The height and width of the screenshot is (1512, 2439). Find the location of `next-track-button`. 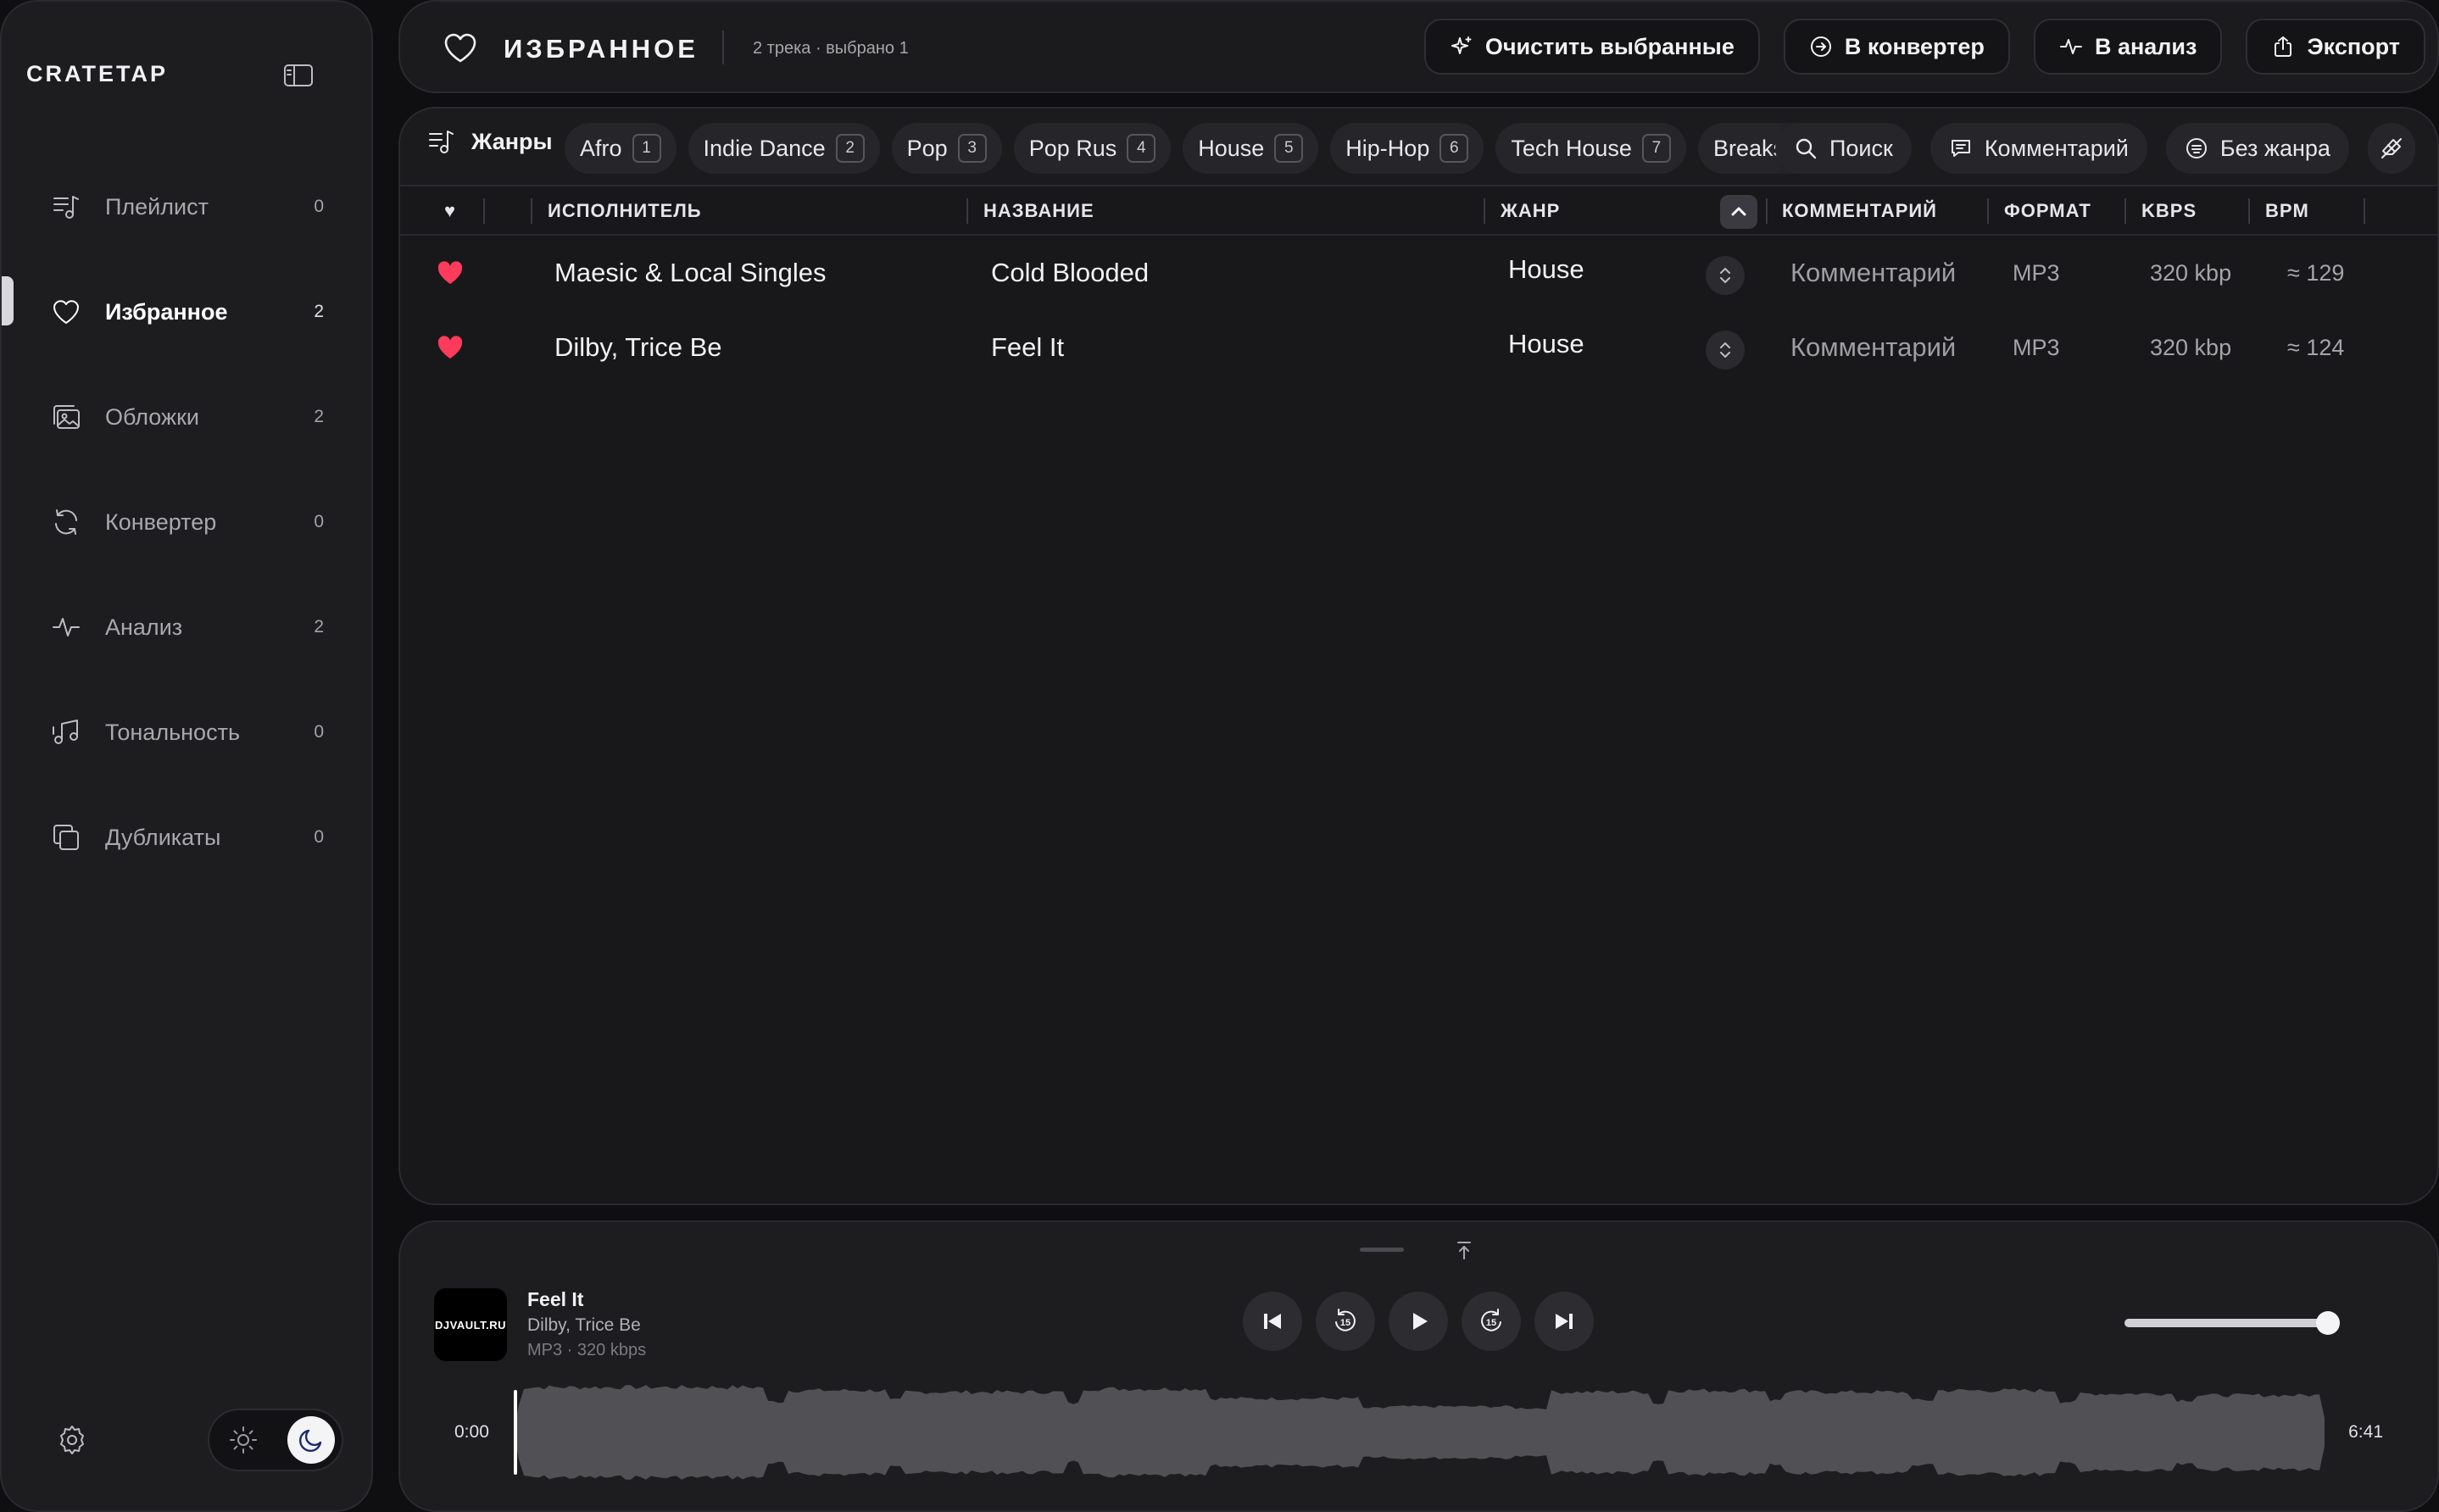

next-track-button is located at coordinates (1564, 1321).